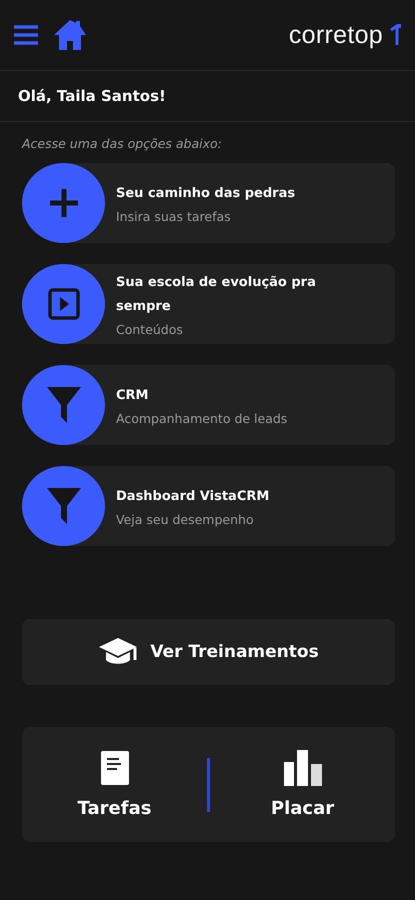  Describe the element at coordinates (202, 418) in the screenshot. I see `option-subtitle: Acompanhamento de leads` at that location.